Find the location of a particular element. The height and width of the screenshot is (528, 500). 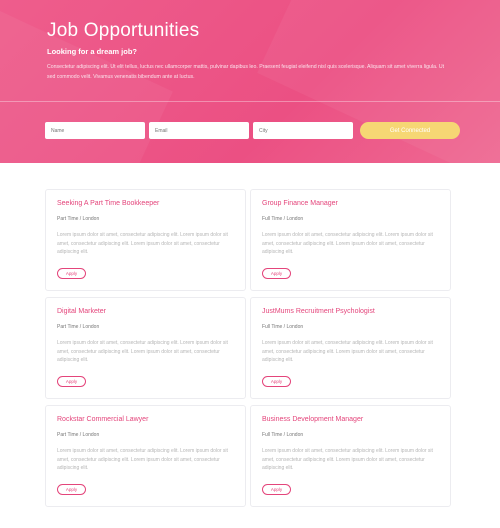

hero-divider is located at coordinates (250, 101).